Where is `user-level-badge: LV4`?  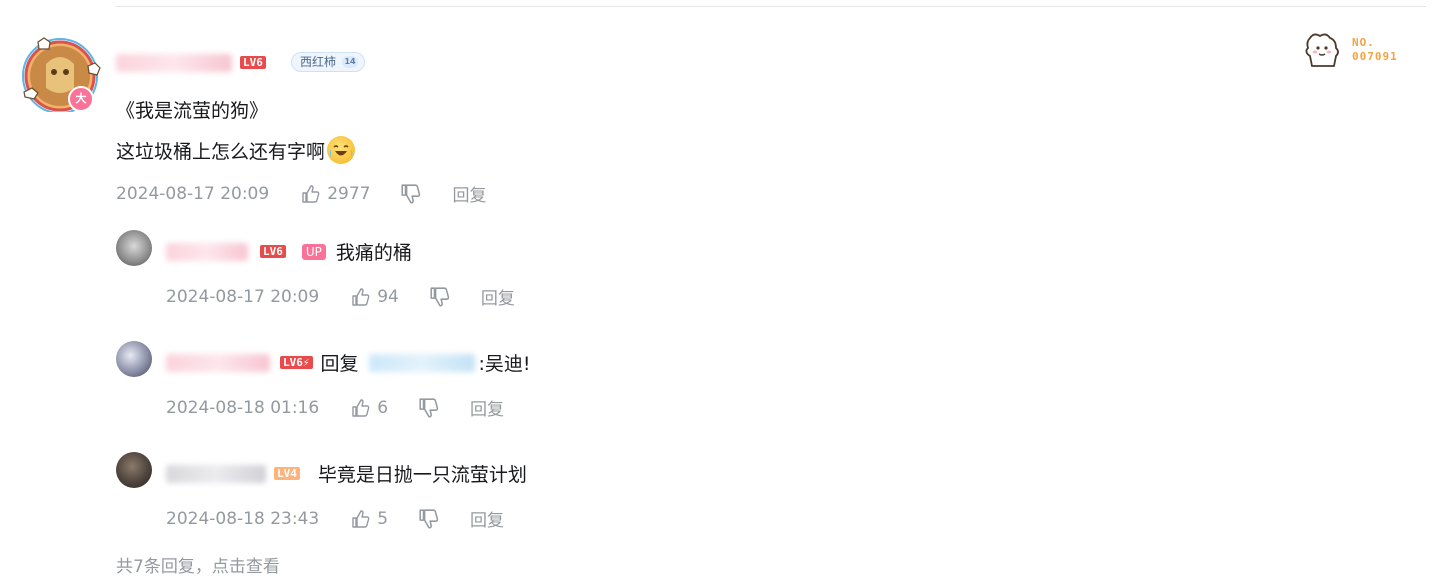 user-level-badge: LV4 is located at coordinates (287, 473).